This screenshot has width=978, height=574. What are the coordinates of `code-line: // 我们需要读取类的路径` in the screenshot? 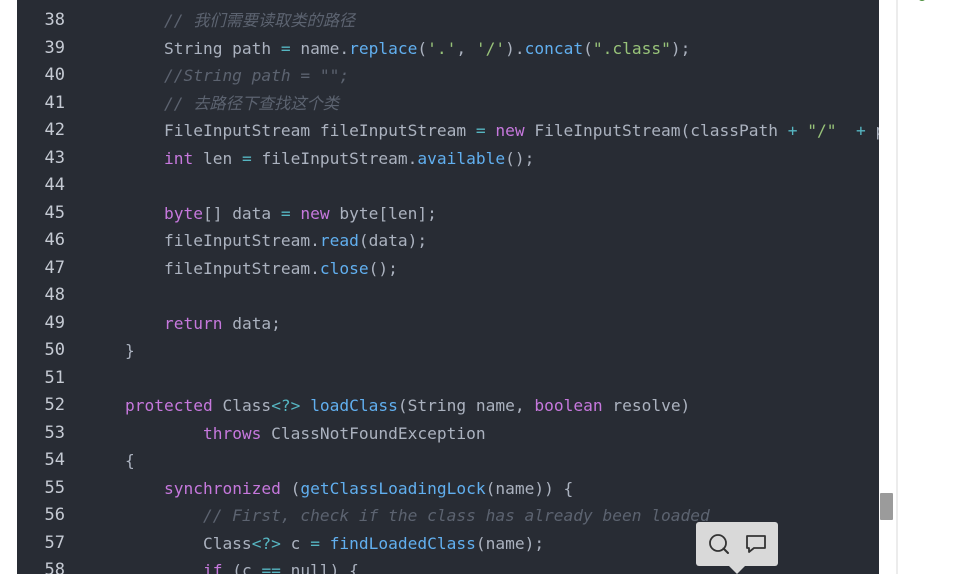 It's located at (482, 21).